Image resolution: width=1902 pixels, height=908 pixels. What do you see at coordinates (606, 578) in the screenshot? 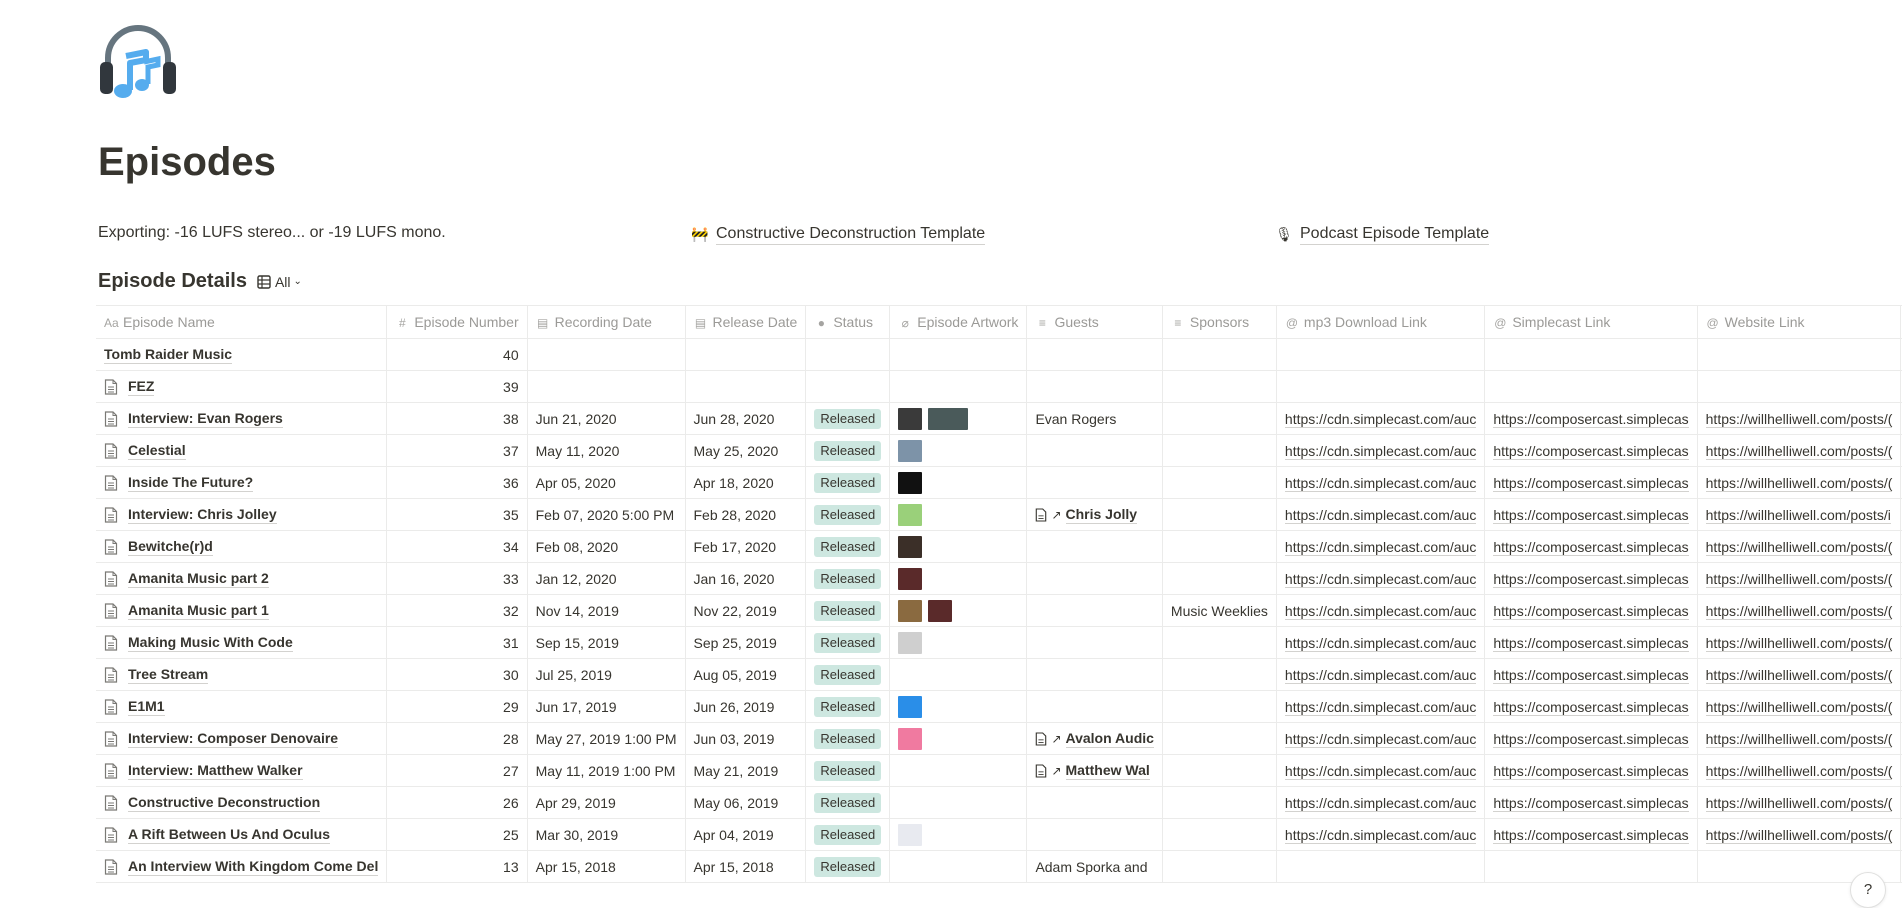
I see `recording-date: Jan 12, 2020` at bounding box center [606, 578].